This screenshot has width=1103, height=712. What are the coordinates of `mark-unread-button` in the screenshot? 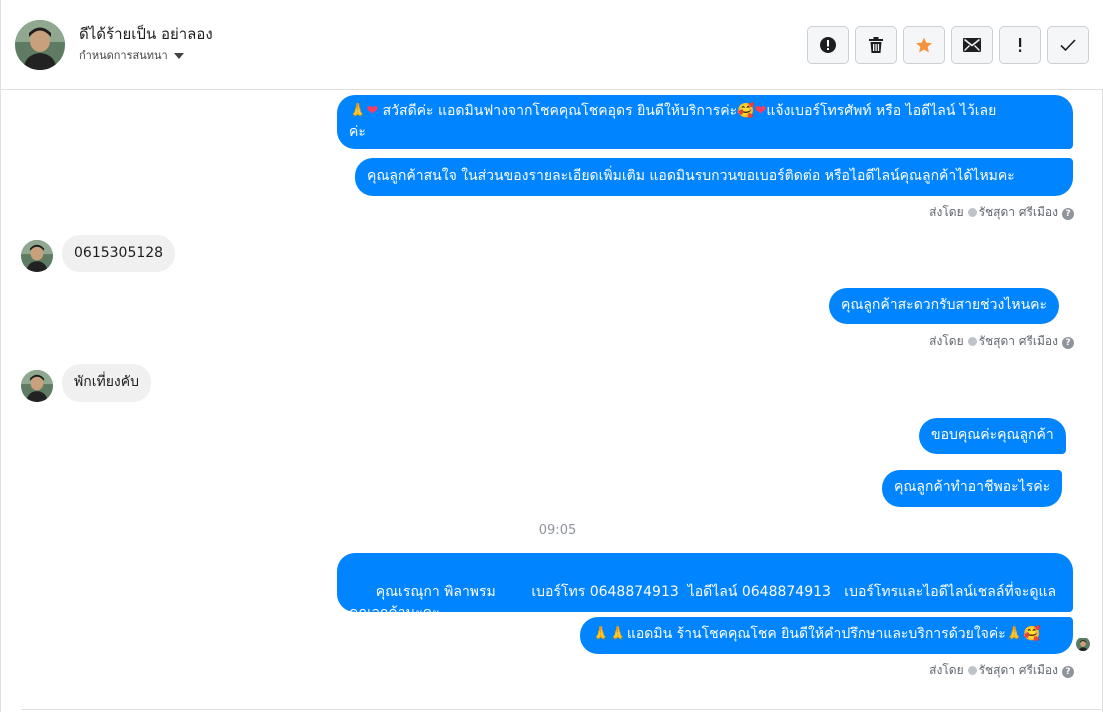 It's located at (972, 45).